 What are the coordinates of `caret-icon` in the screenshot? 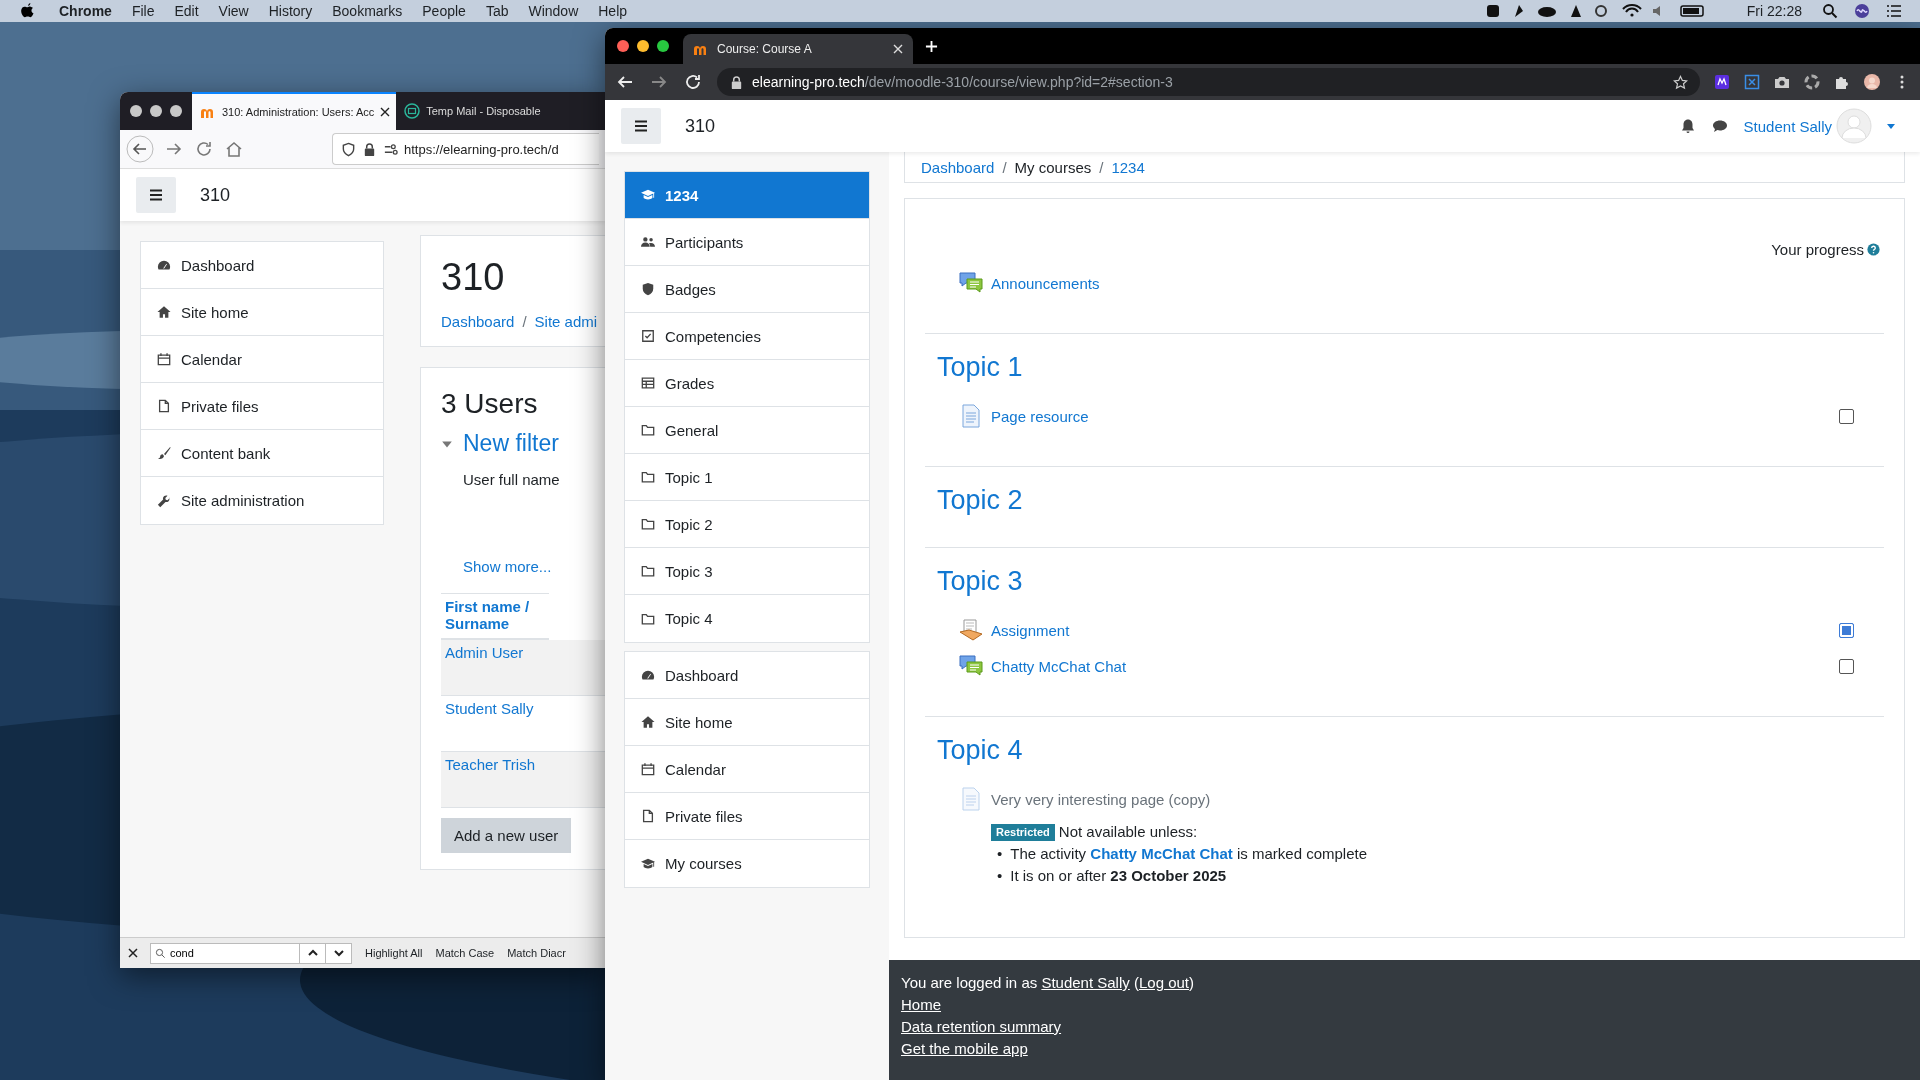 It's located at (1891, 126).